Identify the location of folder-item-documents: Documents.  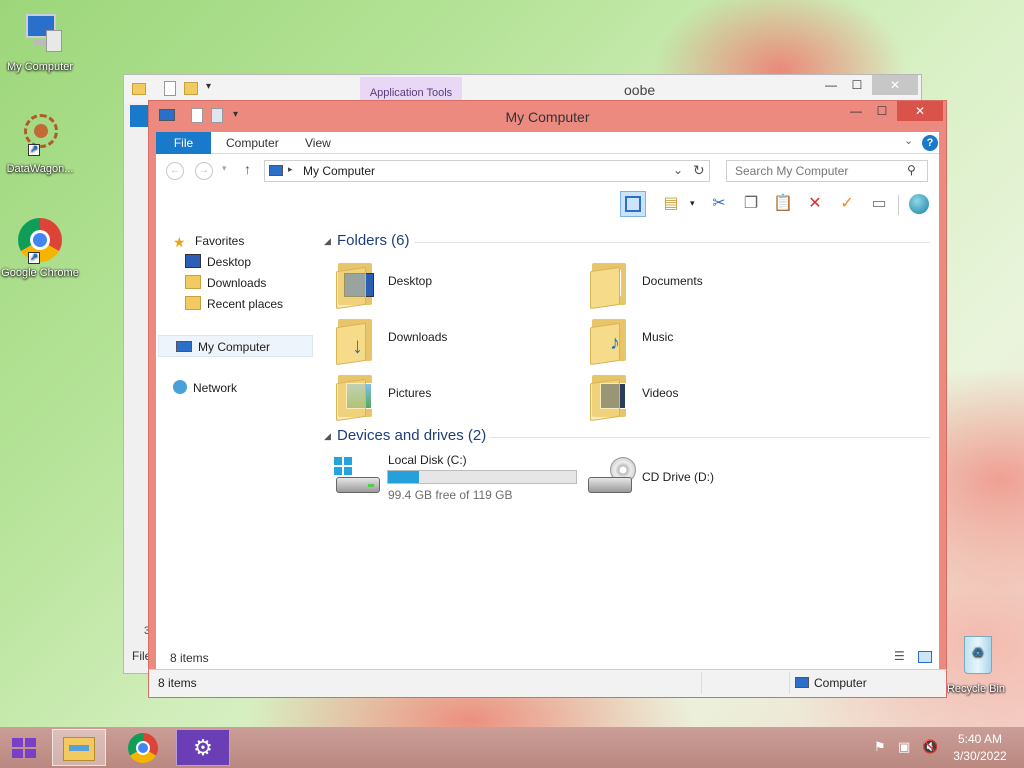
(704, 283).